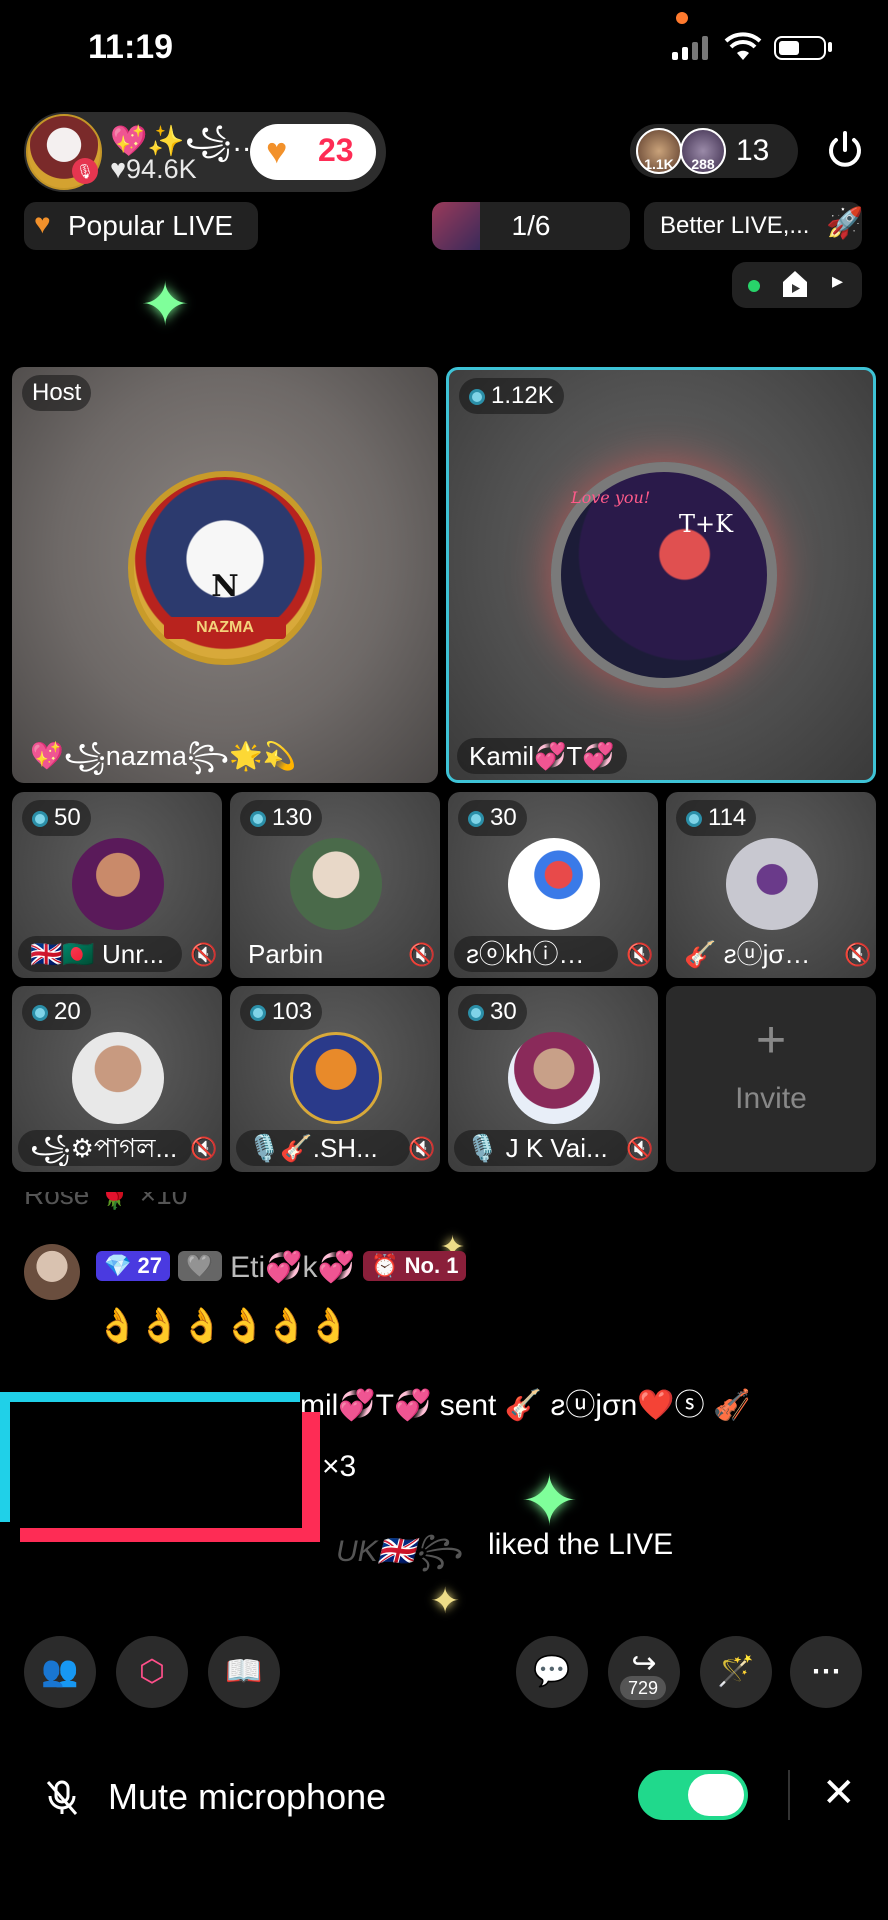 The height and width of the screenshot is (1920, 888). What do you see at coordinates (106, 1194) in the screenshot?
I see `chat-faded-message: Rose 🌹 ×10` at bounding box center [106, 1194].